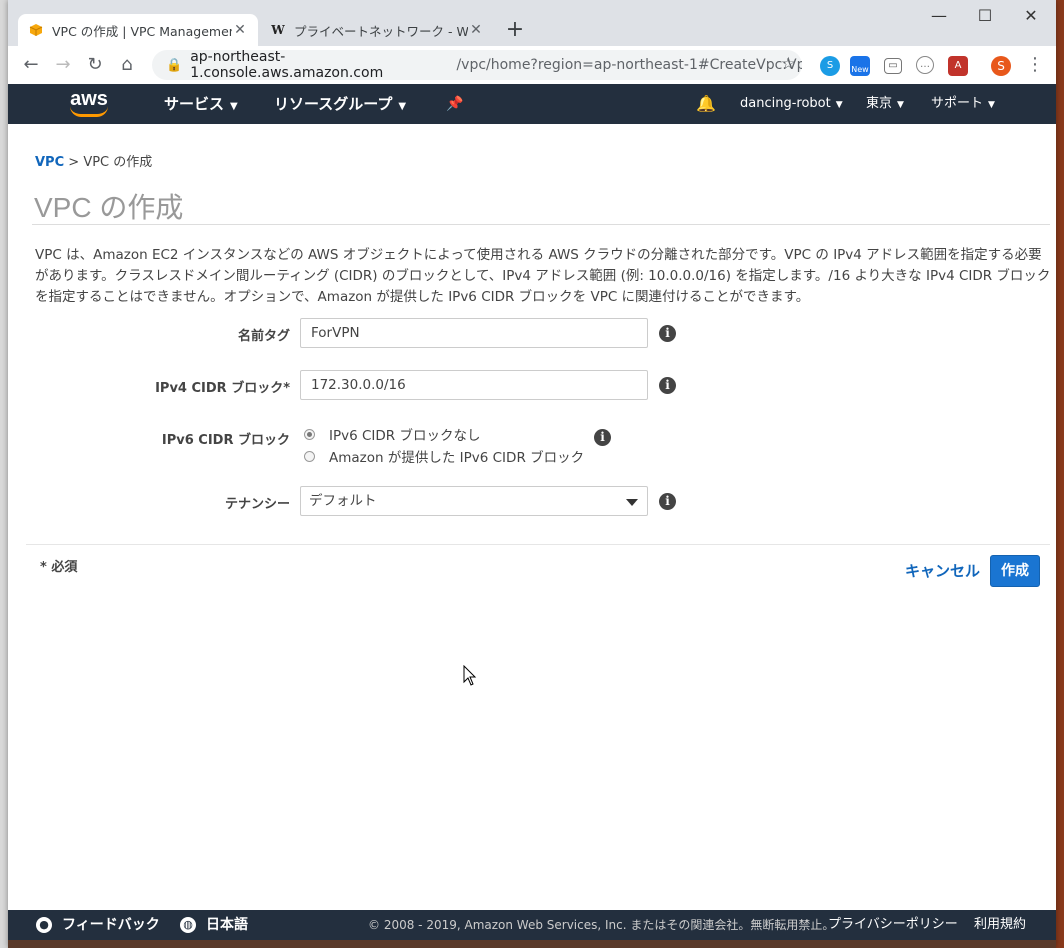 This screenshot has height=948, width=1064. What do you see at coordinates (454, 104) in the screenshot?
I see `pin-icon: 📌` at bounding box center [454, 104].